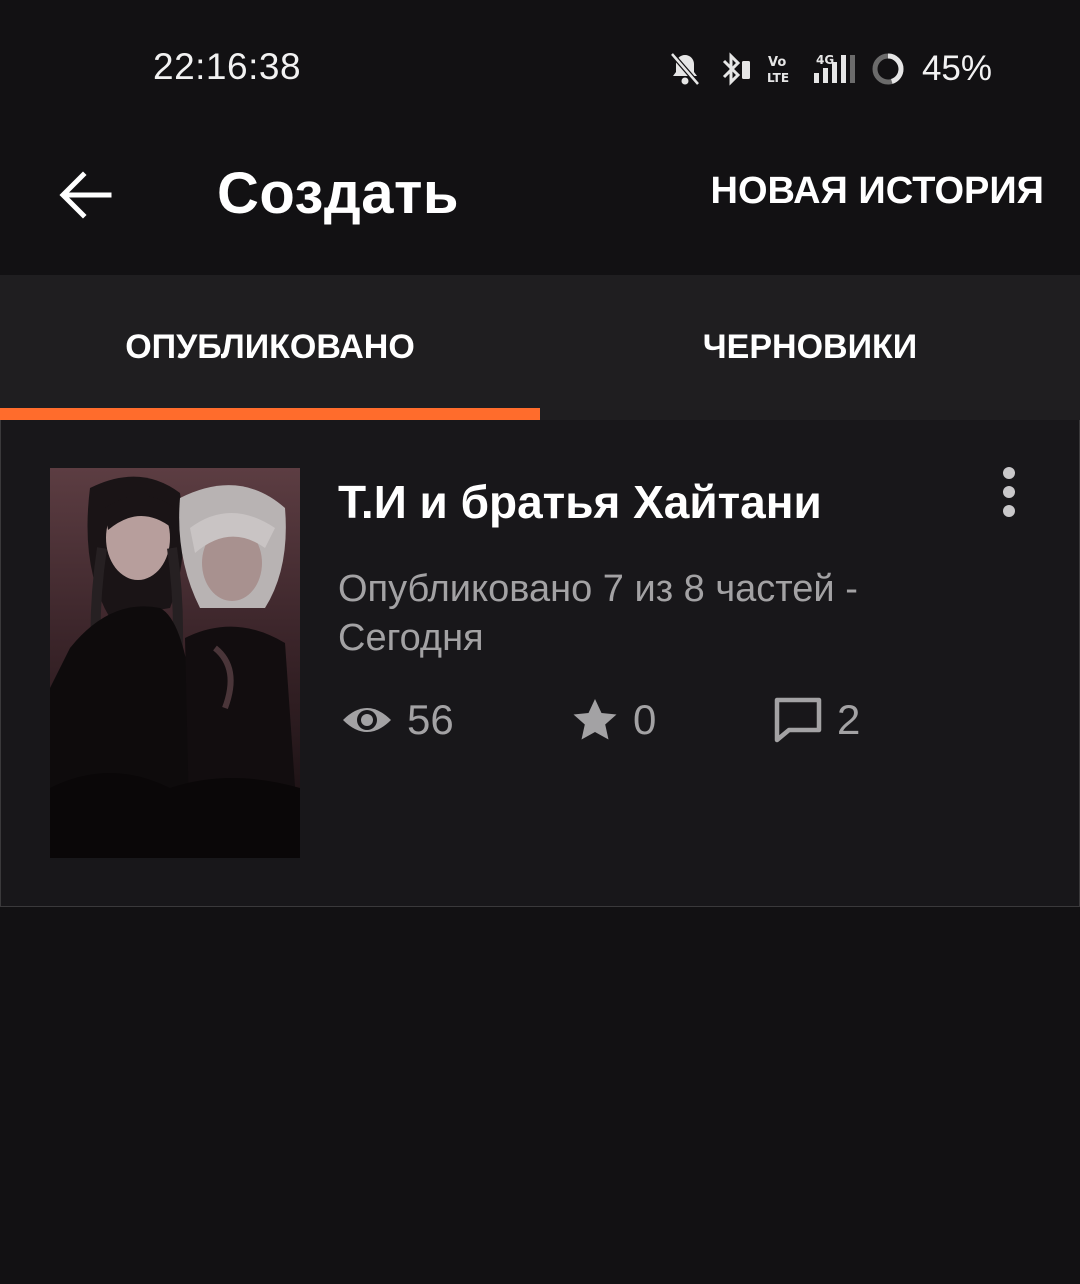  I want to click on votes-stat: 0, so click(613, 720).